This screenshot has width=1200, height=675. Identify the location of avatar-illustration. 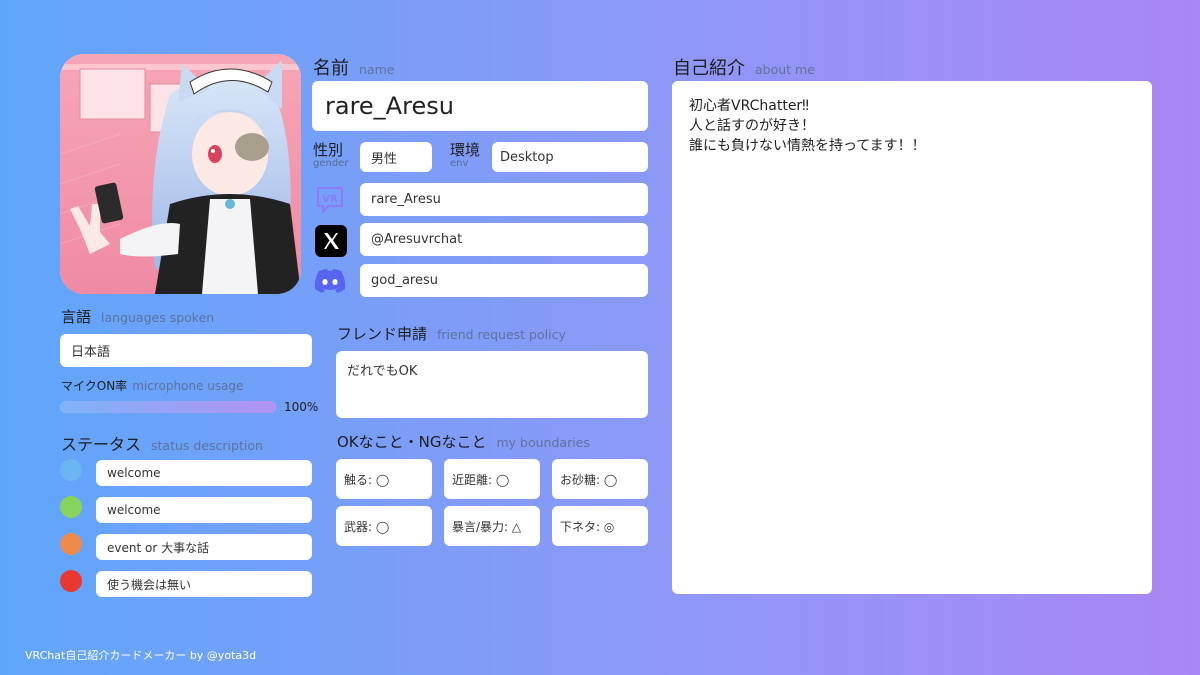
(180, 174).